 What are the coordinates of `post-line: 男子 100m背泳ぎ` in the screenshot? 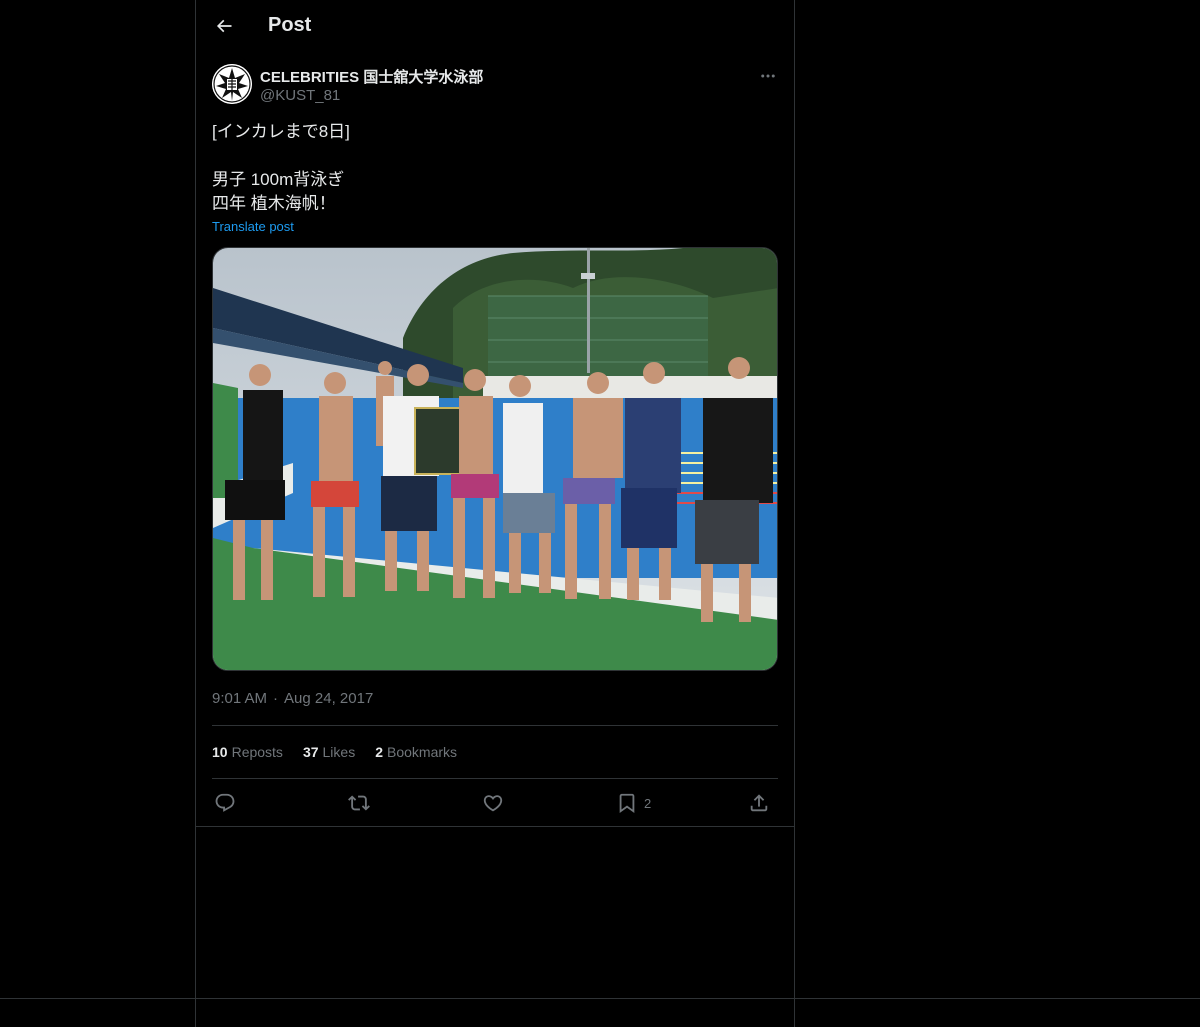 It's located at (278, 179).